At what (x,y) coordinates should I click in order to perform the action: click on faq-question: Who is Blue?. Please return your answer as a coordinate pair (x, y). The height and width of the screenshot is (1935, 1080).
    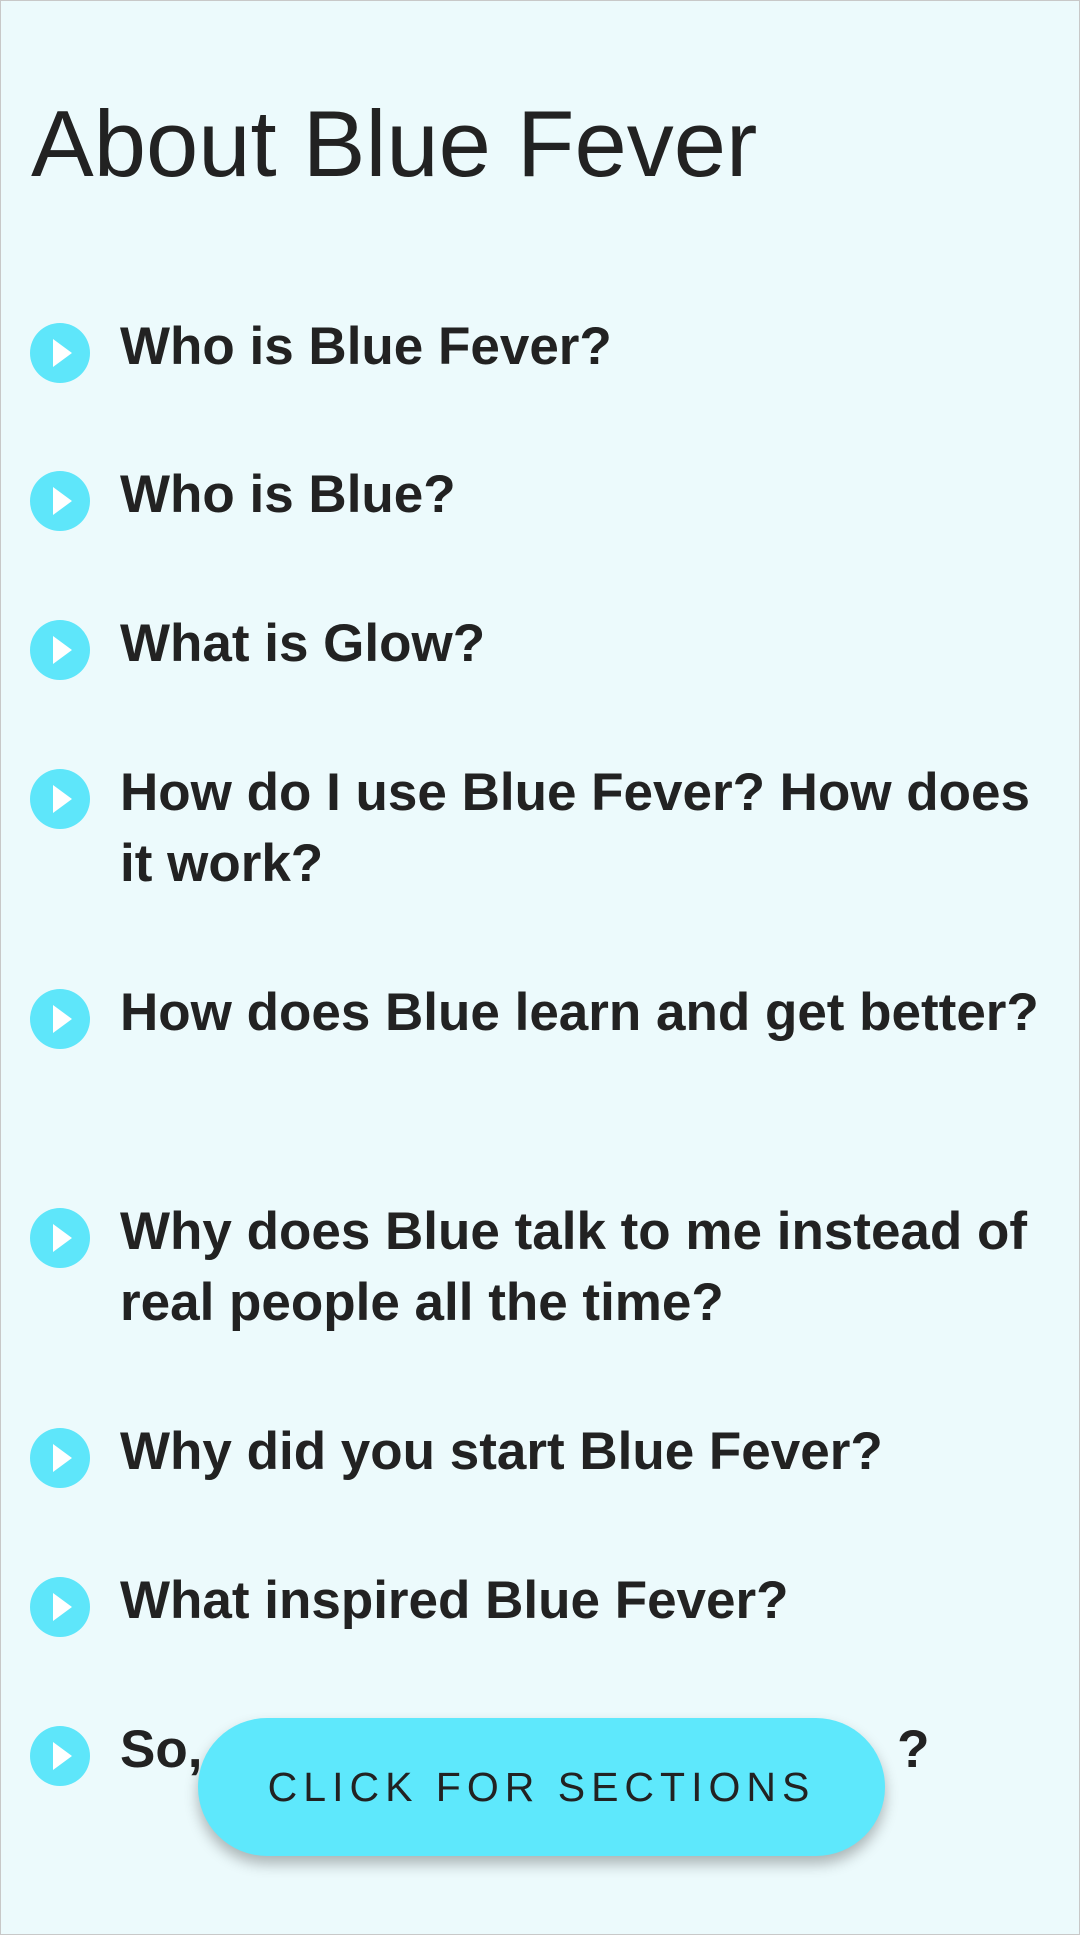
    Looking at the image, I should click on (288, 494).